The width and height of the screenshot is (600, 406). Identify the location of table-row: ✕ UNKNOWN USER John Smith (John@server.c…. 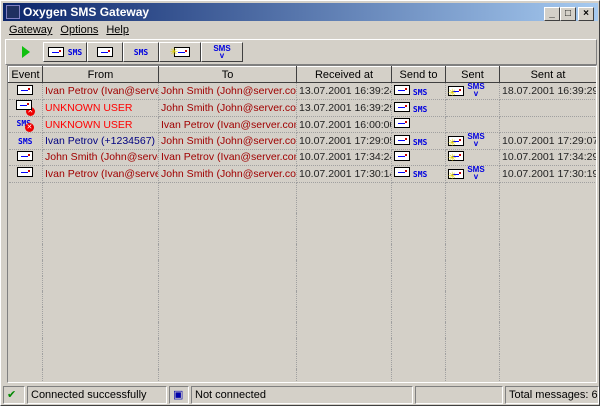
(302, 108).